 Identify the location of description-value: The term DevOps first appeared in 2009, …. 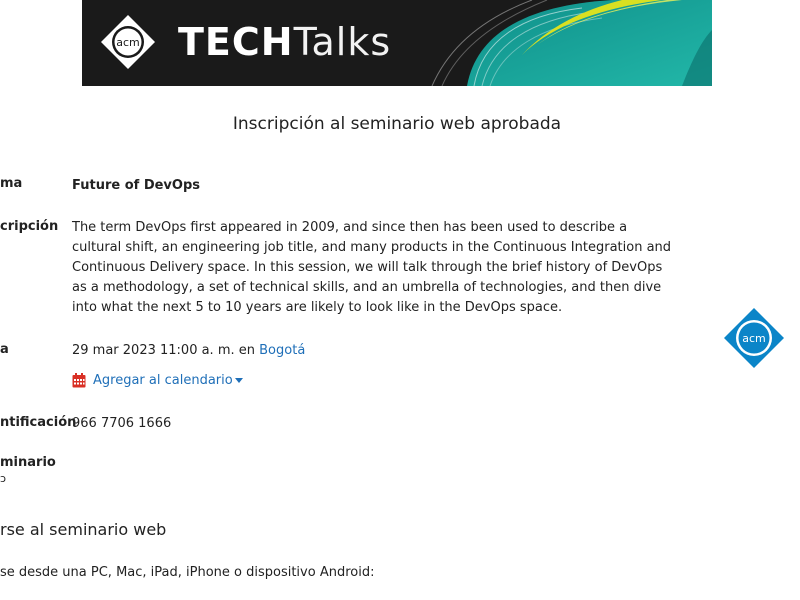
(372, 267).